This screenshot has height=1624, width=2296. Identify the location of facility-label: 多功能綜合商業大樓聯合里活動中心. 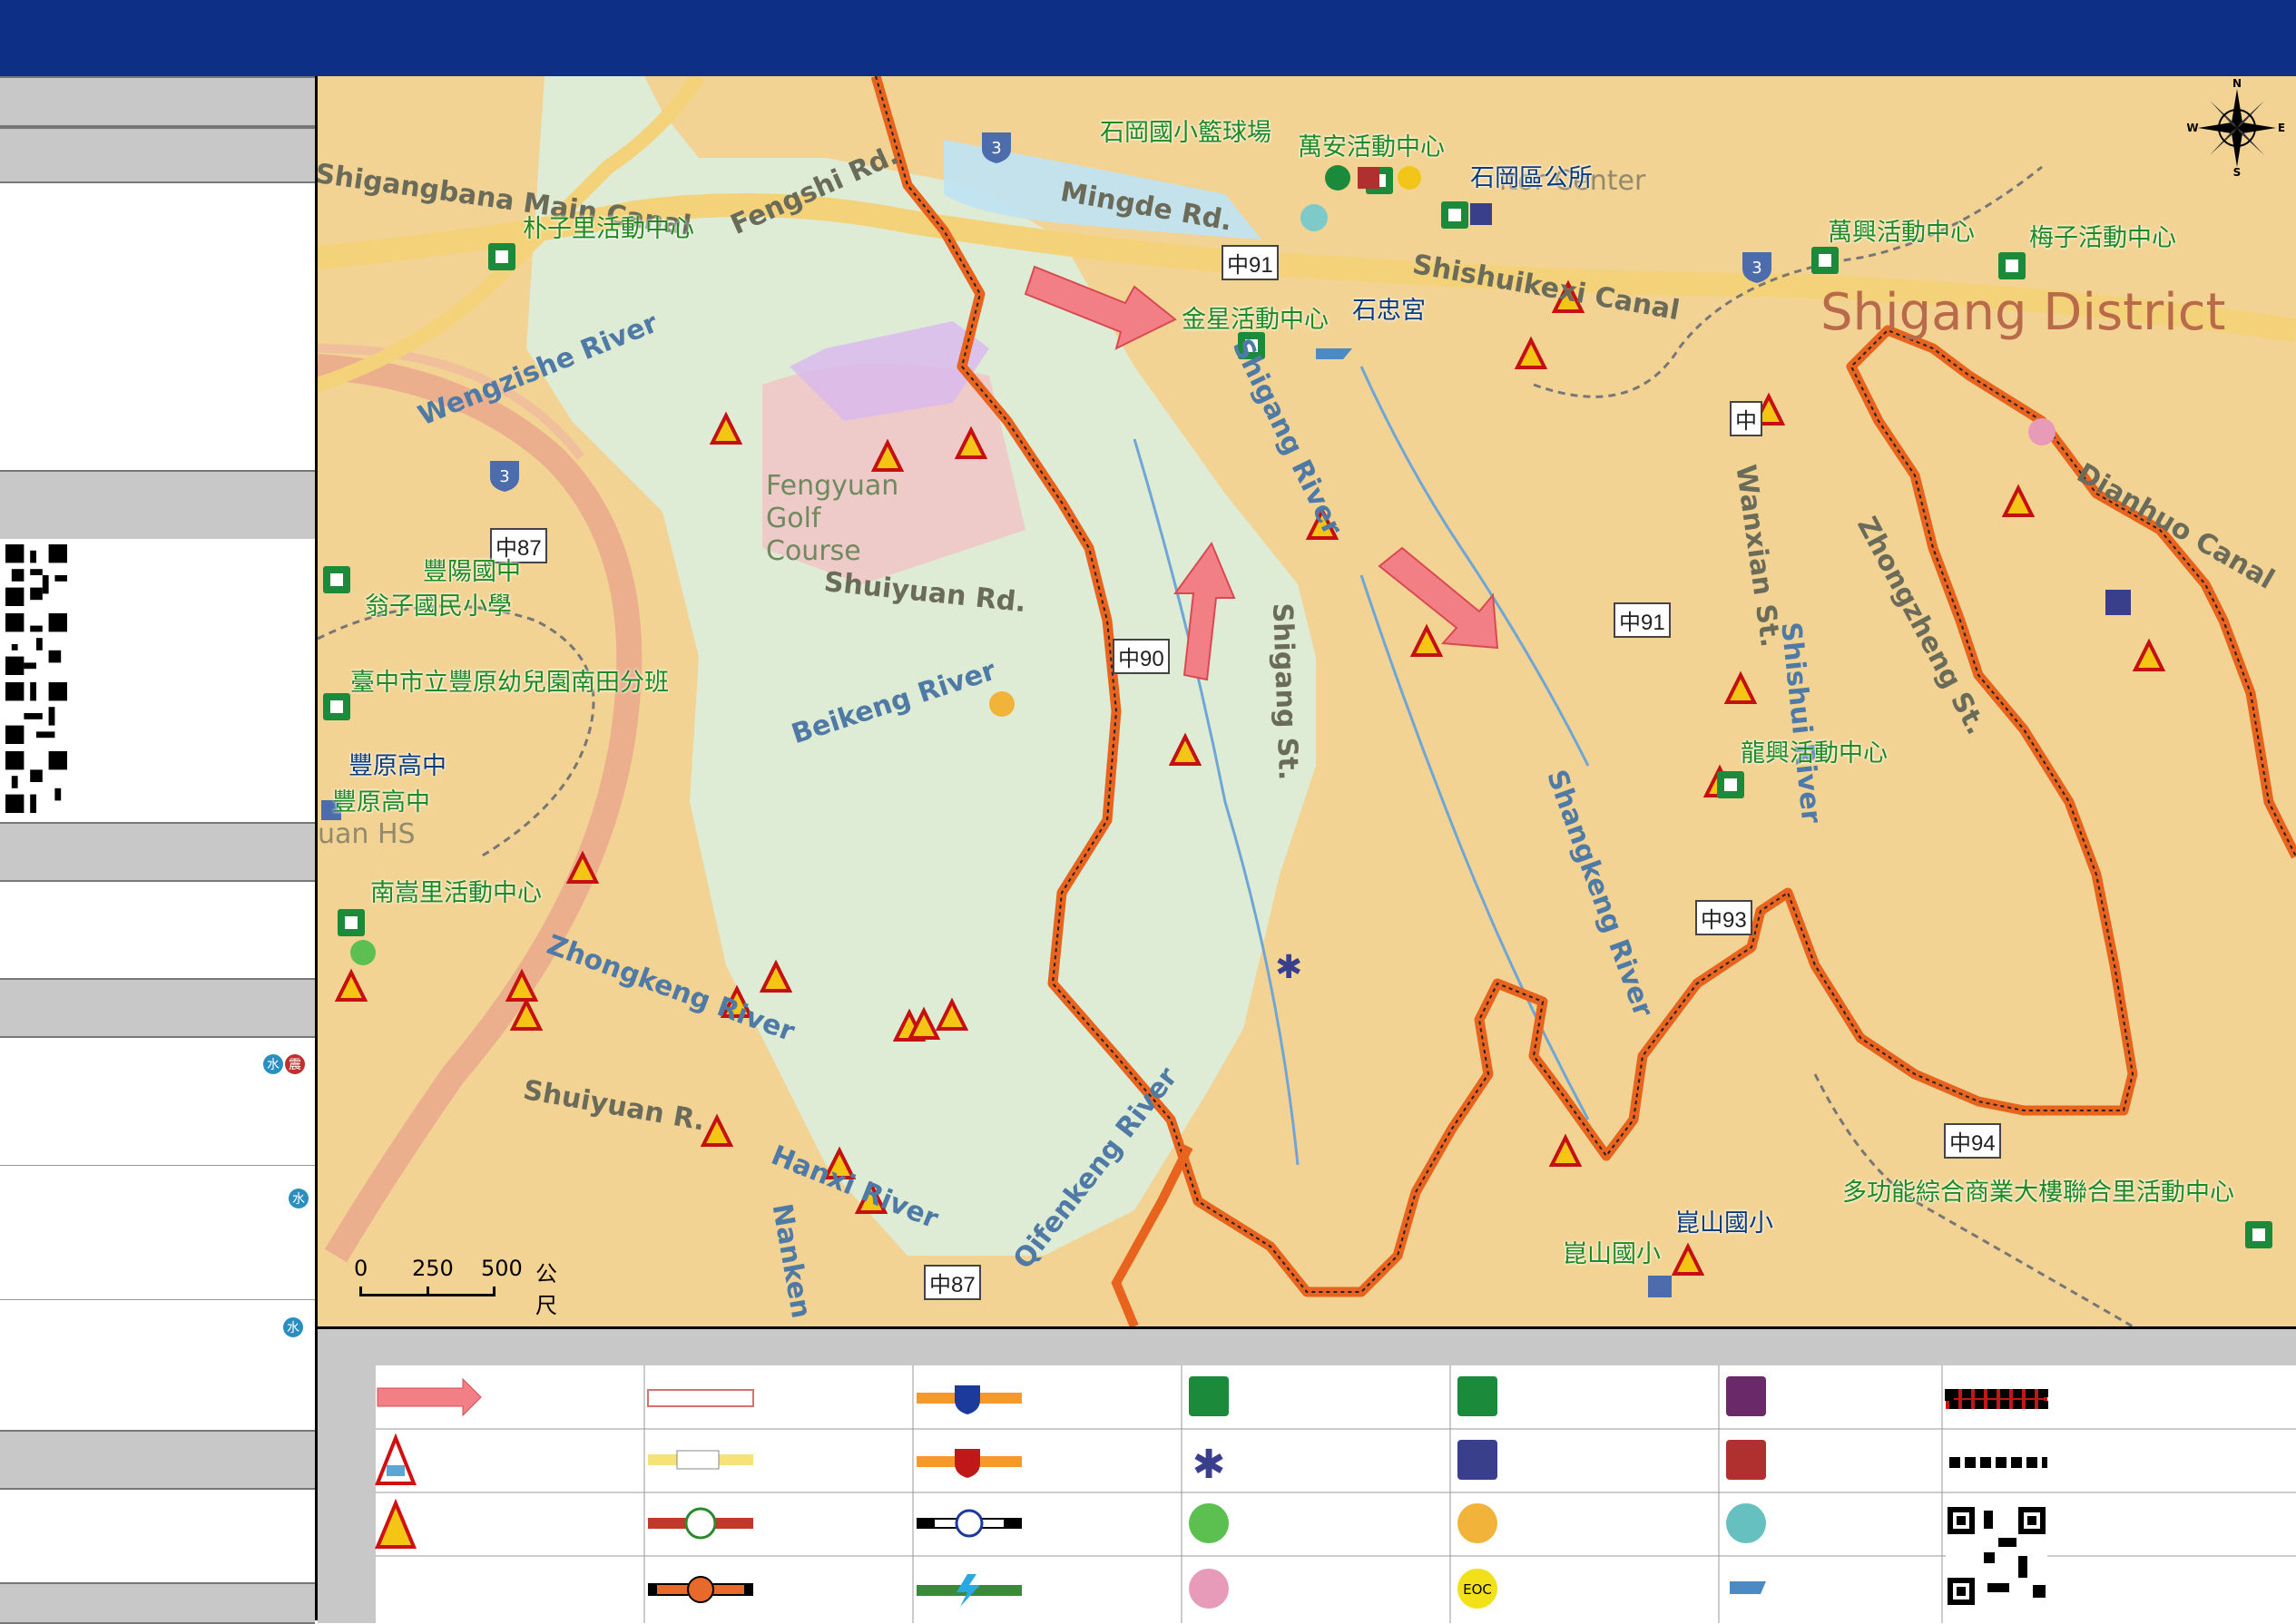
(2038, 1190).